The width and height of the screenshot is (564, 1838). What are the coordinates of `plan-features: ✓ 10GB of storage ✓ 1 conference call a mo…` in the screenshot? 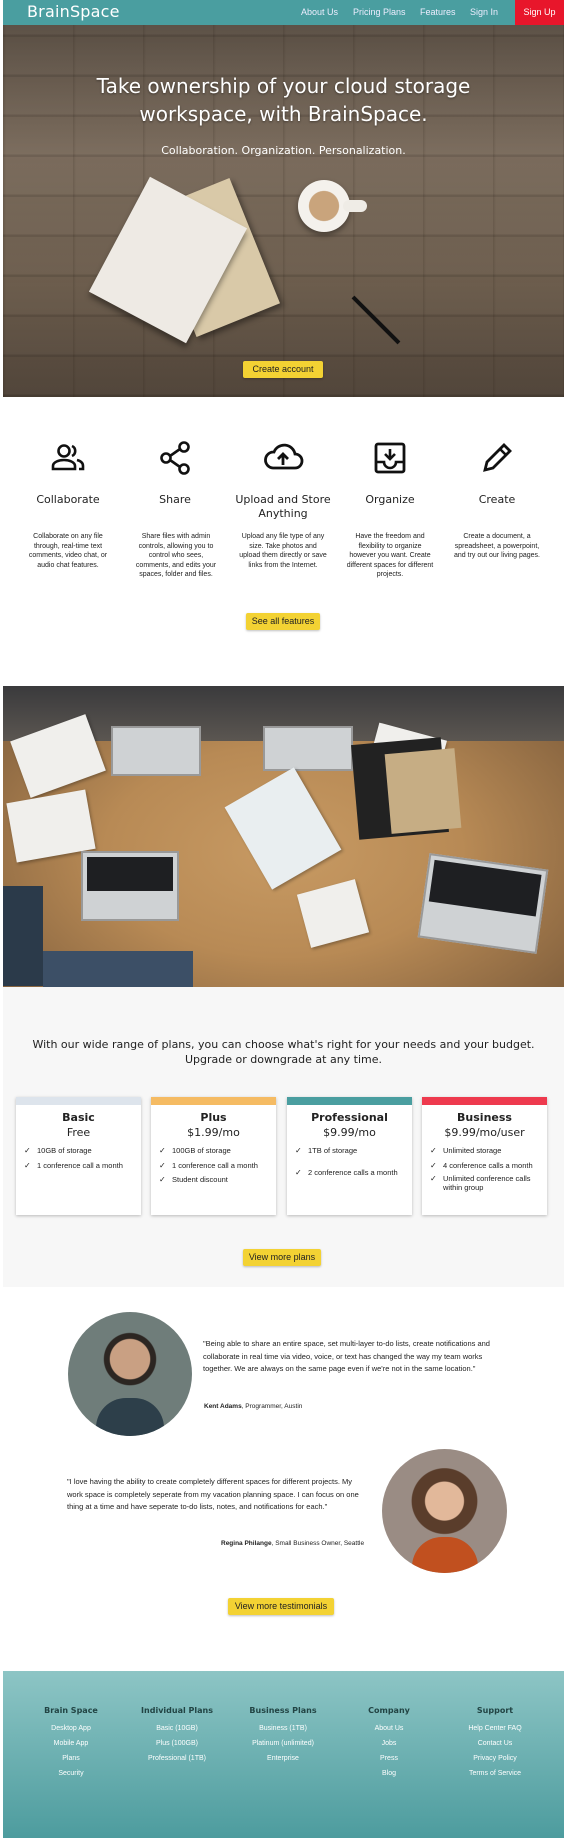 It's located at (78, 1158).